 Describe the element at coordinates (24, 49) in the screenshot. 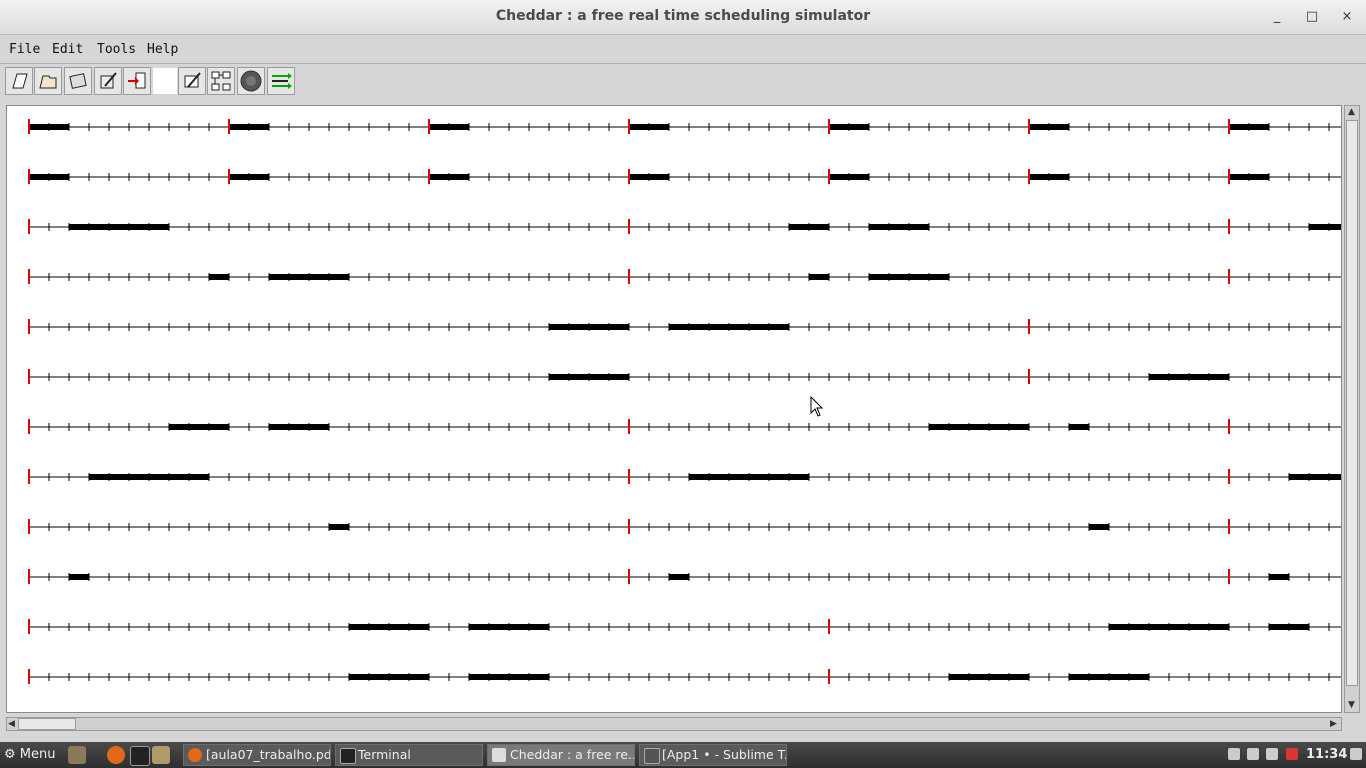

I see `menu-file: File` at that location.